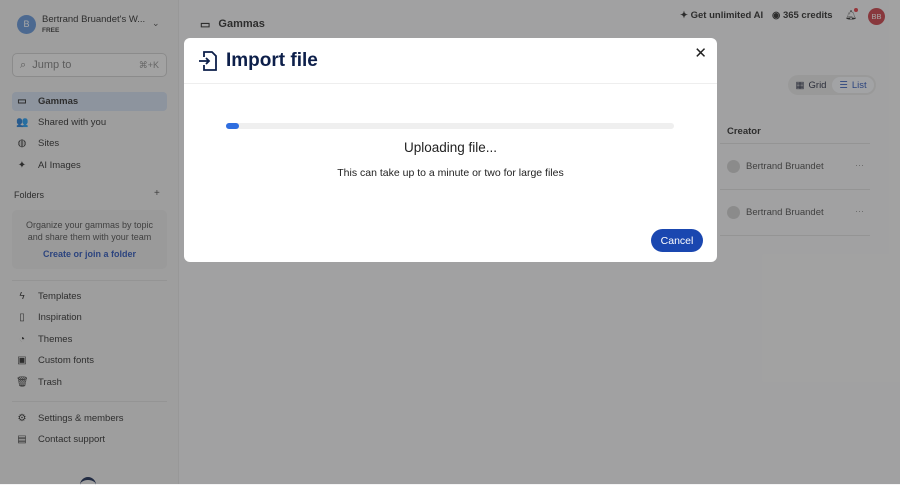  Describe the element at coordinates (700, 53) in the screenshot. I see `close-icon: ✕` at that location.